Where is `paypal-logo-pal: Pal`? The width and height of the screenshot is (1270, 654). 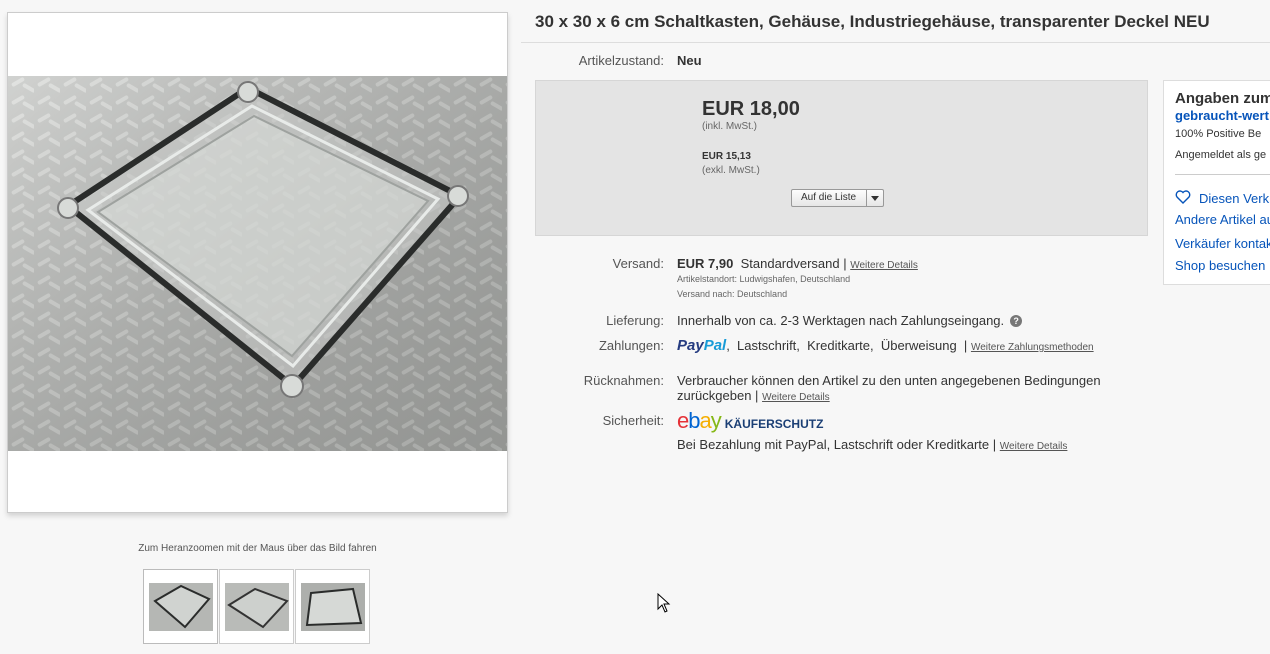
paypal-logo-pal: Pal is located at coordinates (715, 345).